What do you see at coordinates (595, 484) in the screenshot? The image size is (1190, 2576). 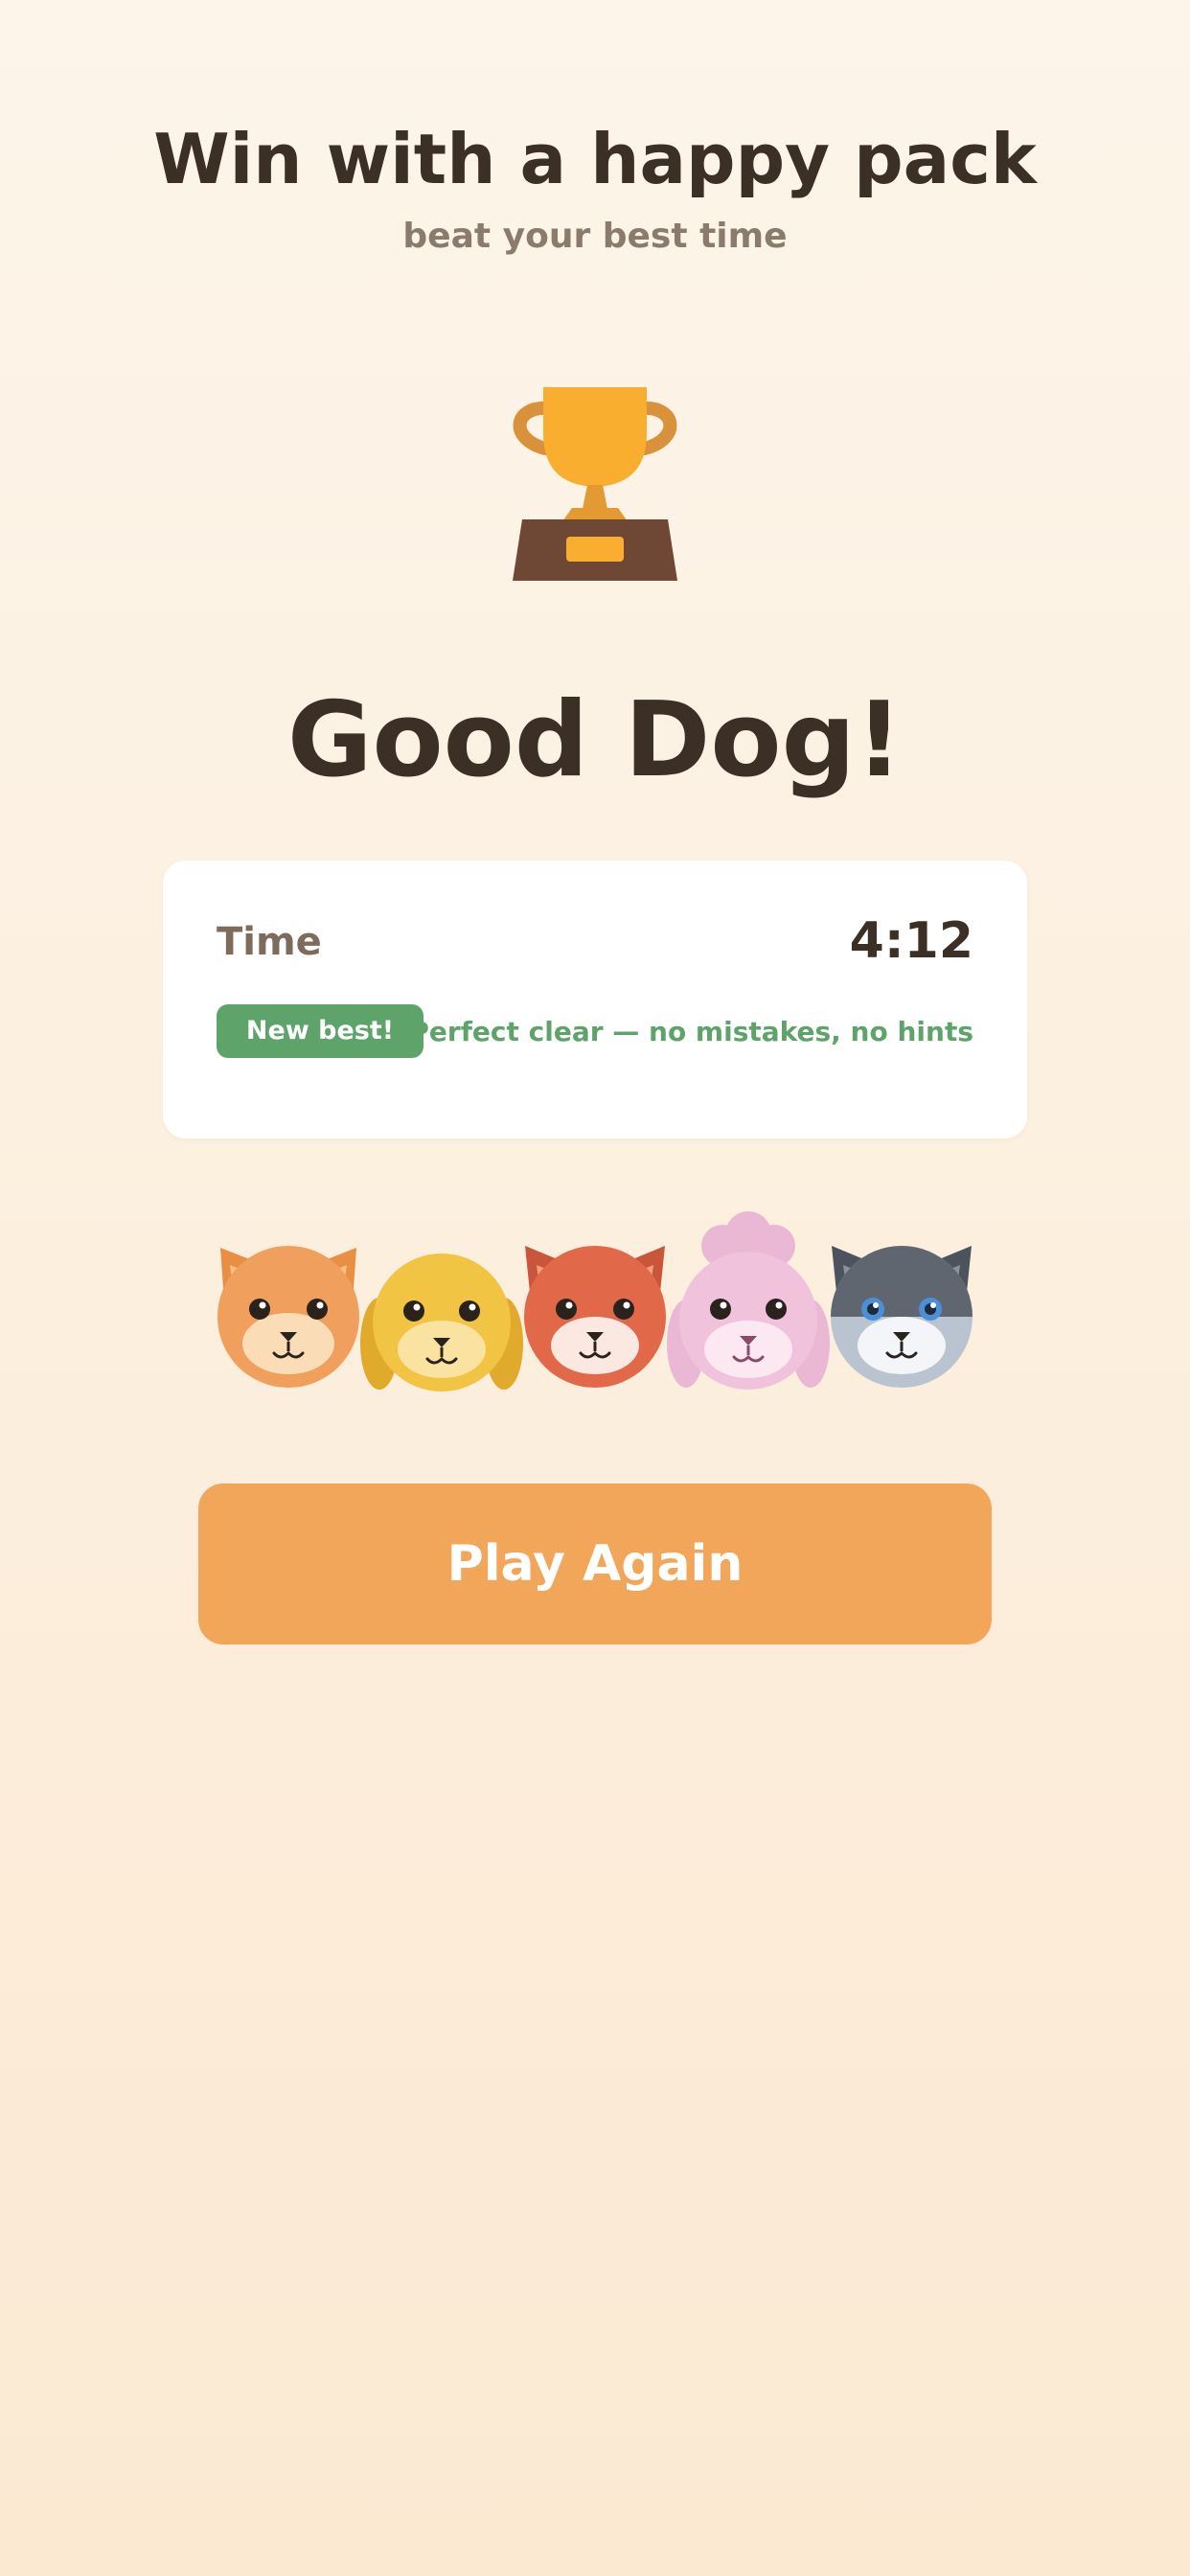 I see `trophy-icon` at bounding box center [595, 484].